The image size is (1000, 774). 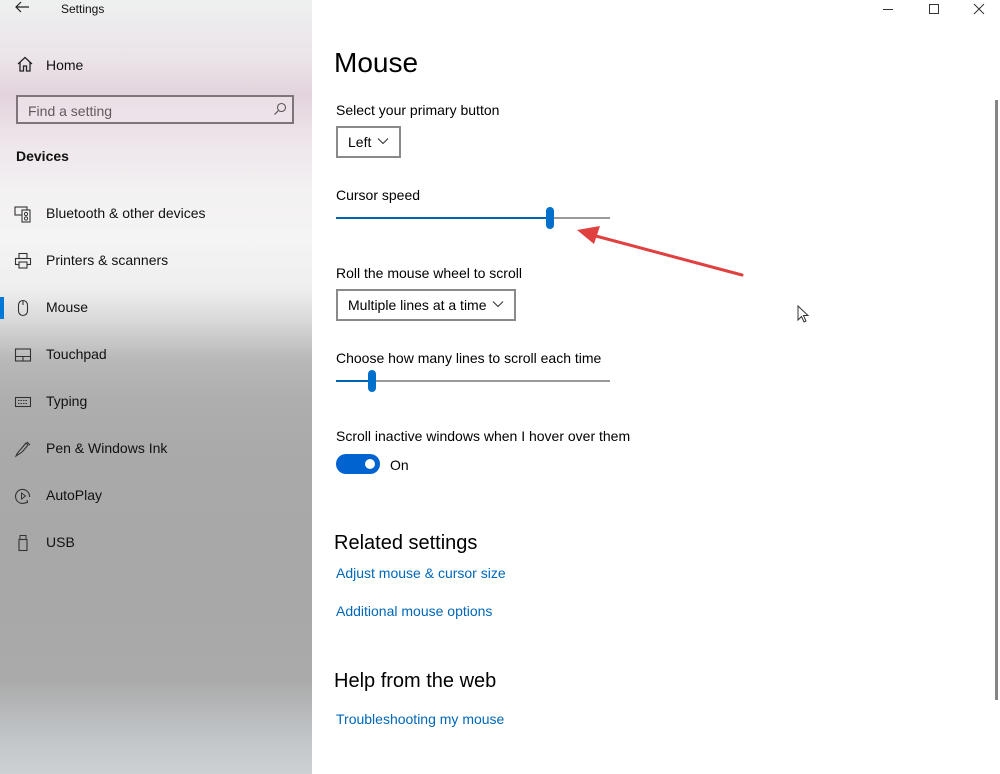 I want to click on slider-track, so click(x=473, y=381).